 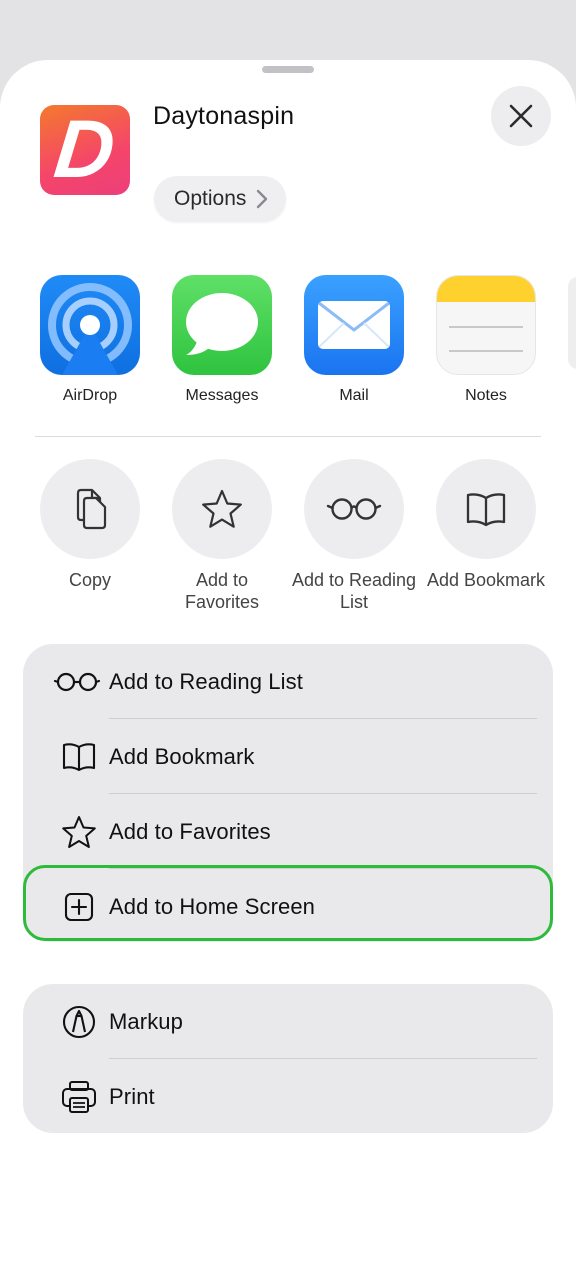 I want to click on chevron-right-icon, so click(x=262, y=199).